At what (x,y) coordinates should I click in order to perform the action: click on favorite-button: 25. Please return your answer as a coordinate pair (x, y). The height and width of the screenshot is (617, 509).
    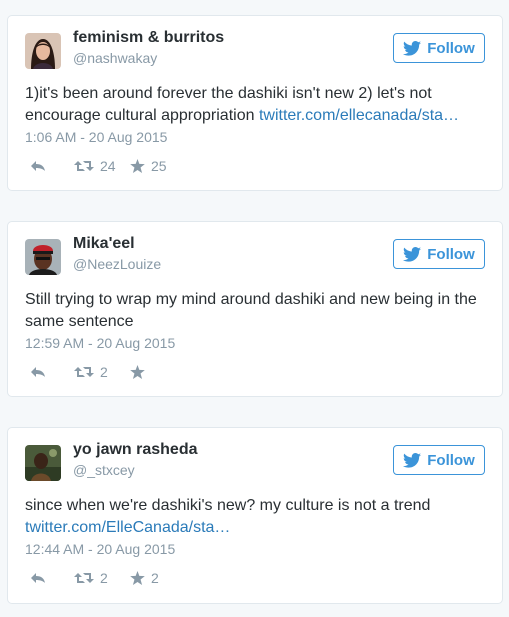
    Looking at the image, I should click on (148, 166).